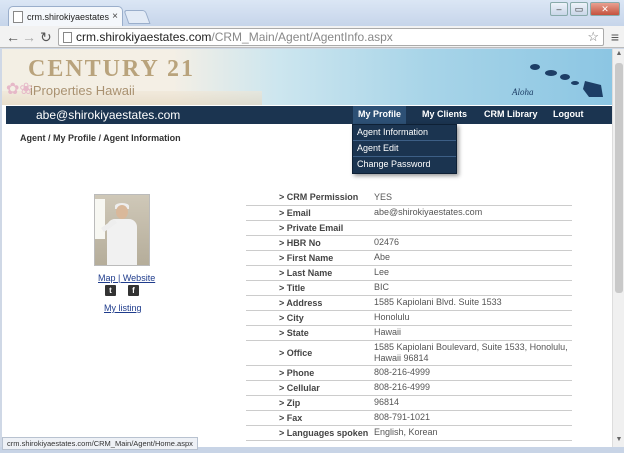  I want to click on reload-icon: ↻, so click(46, 37).